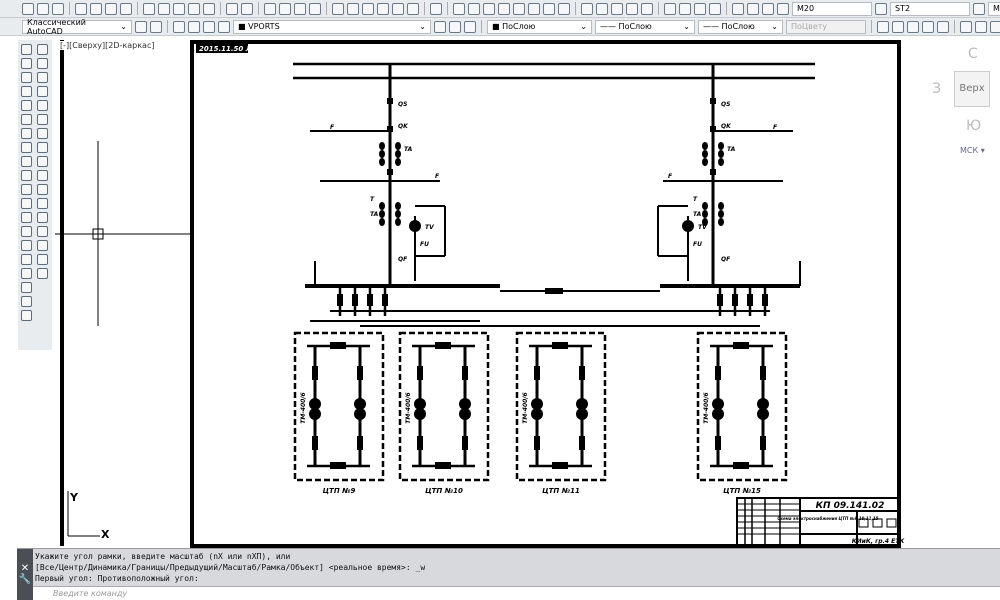 The image size is (1000, 600). Describe the element at coordinates (955, 292) in the screenshot. I see `viewcube: С З Верх Ю МСК ▾` at that location.